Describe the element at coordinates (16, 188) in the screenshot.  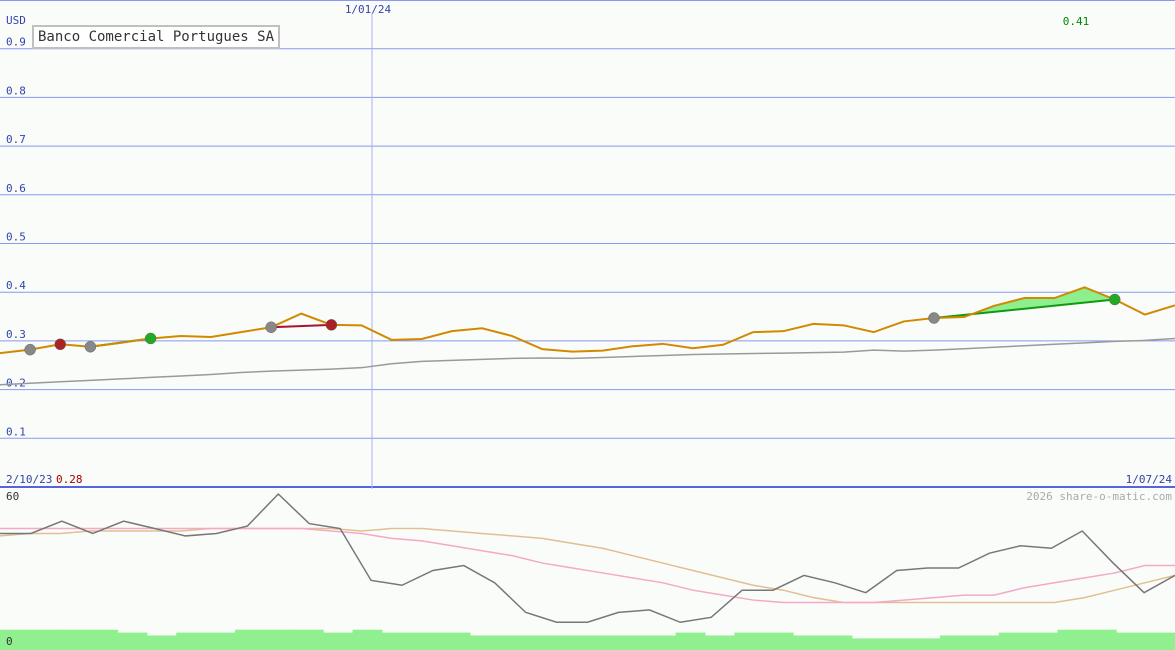
I see `y-tick-label: 0.6` at that location.